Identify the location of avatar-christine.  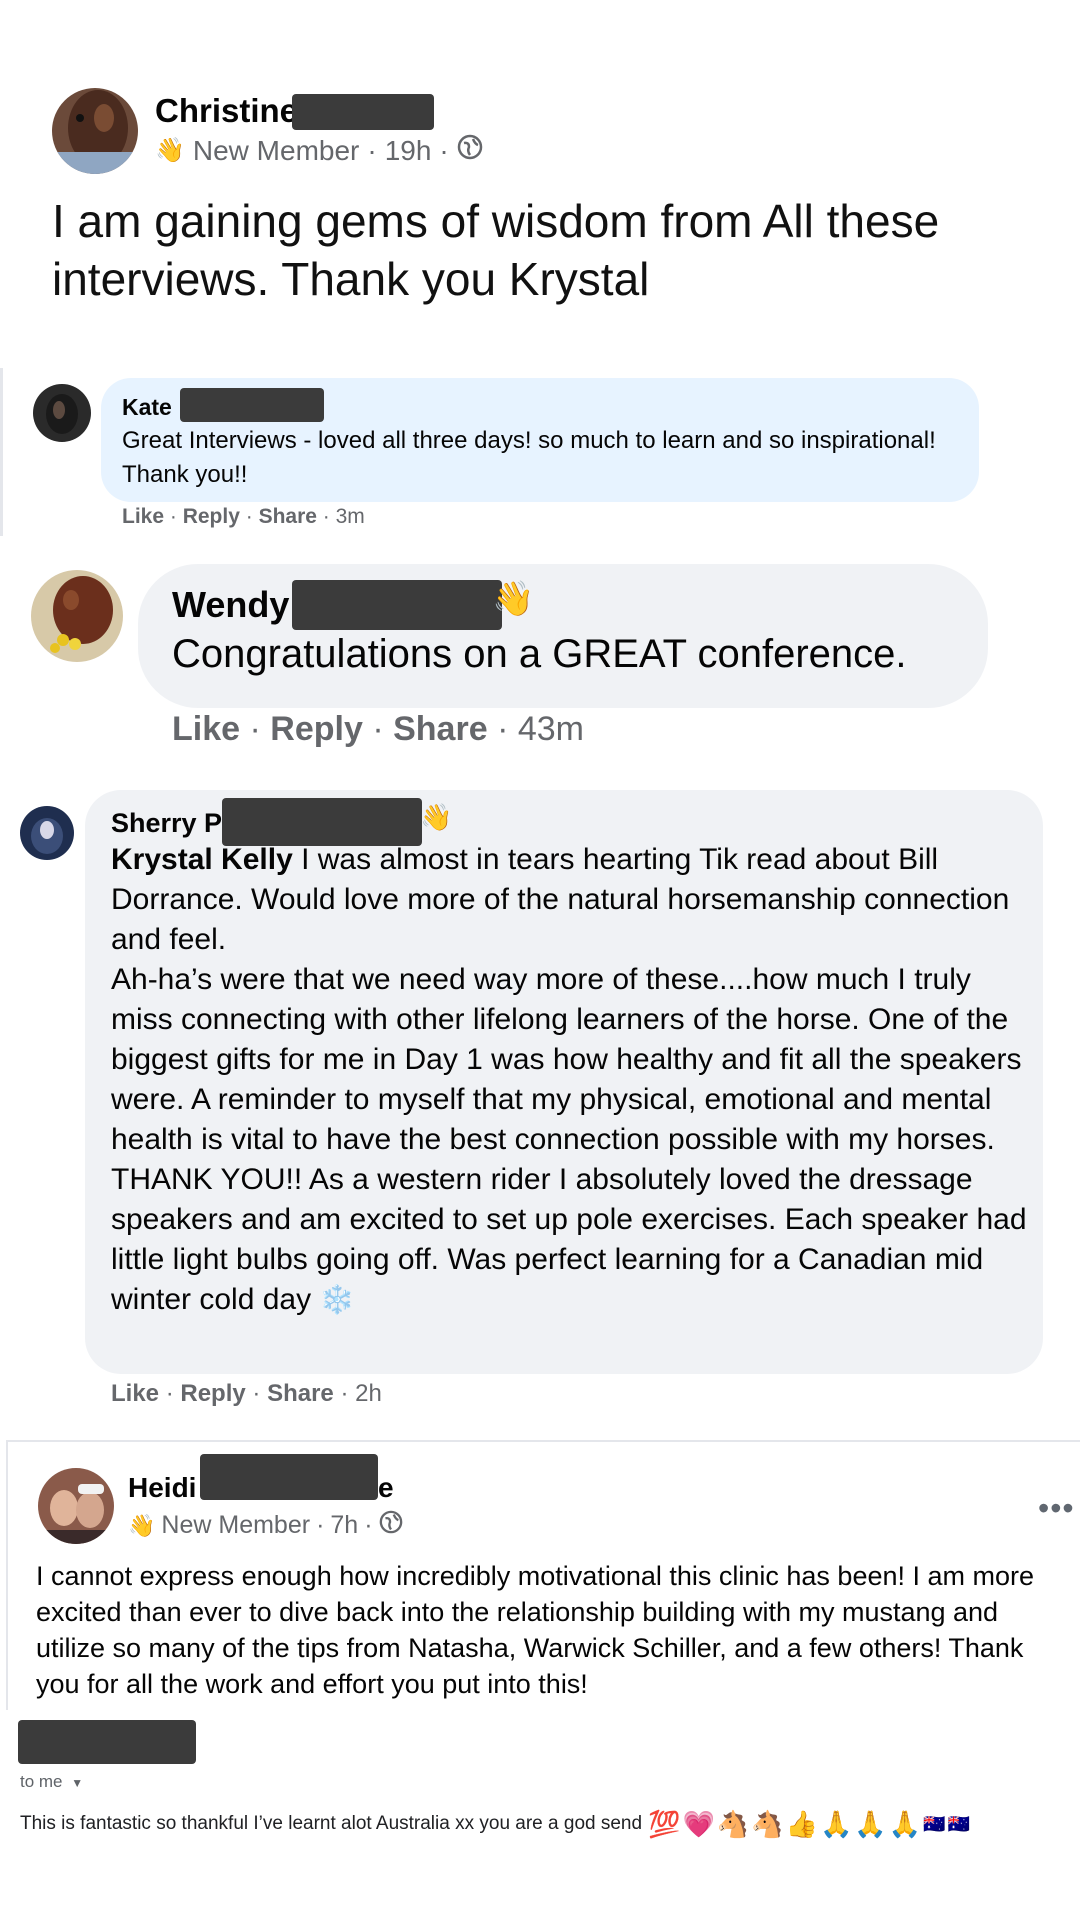
(95, 131).